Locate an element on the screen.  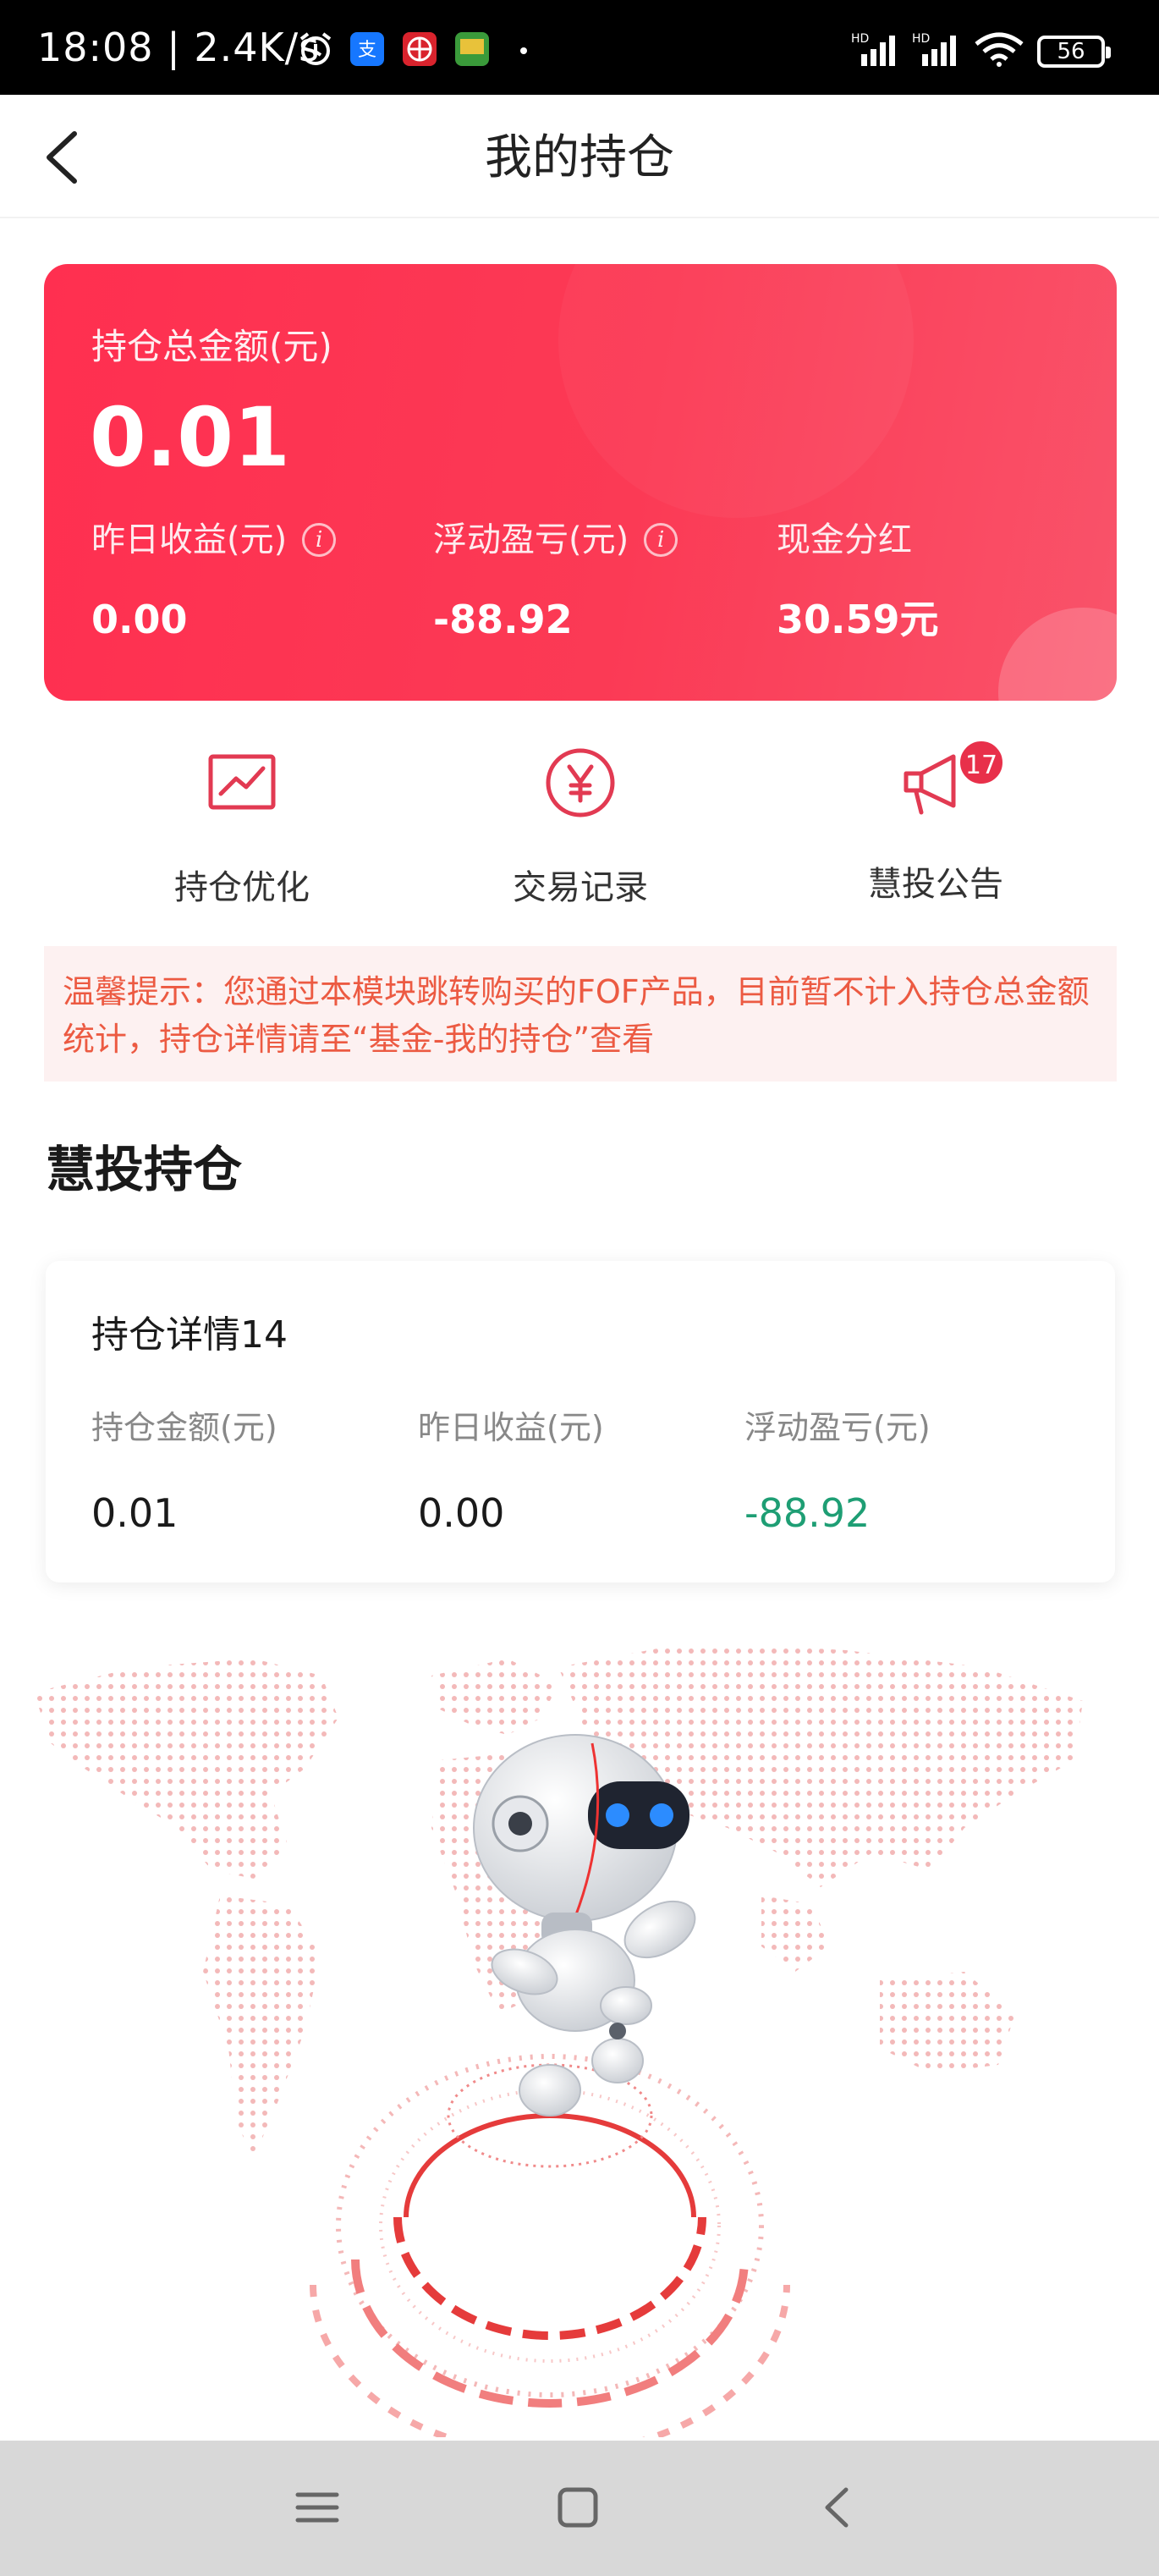
nav-bar: 我的持仓 is located at coordinates (579, 156).